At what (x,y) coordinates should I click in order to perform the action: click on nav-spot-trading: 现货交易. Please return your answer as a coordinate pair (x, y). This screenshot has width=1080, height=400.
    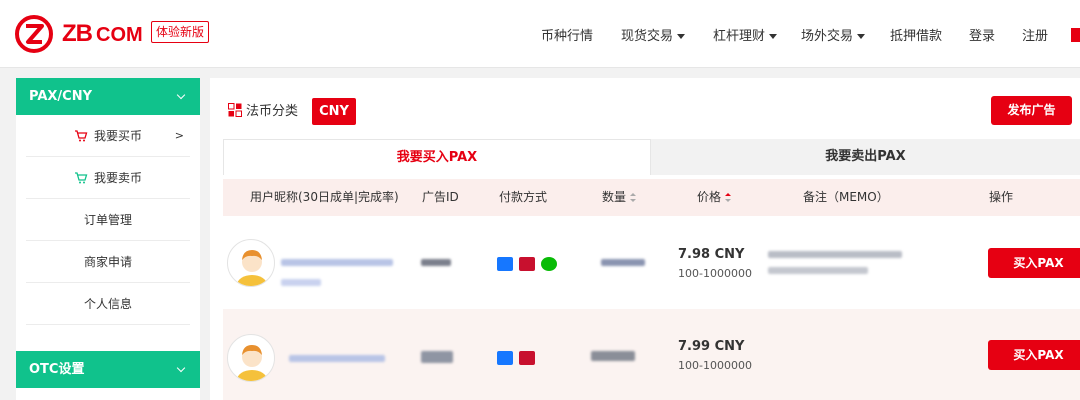
    Looking at the image, I should click on (653, 35).